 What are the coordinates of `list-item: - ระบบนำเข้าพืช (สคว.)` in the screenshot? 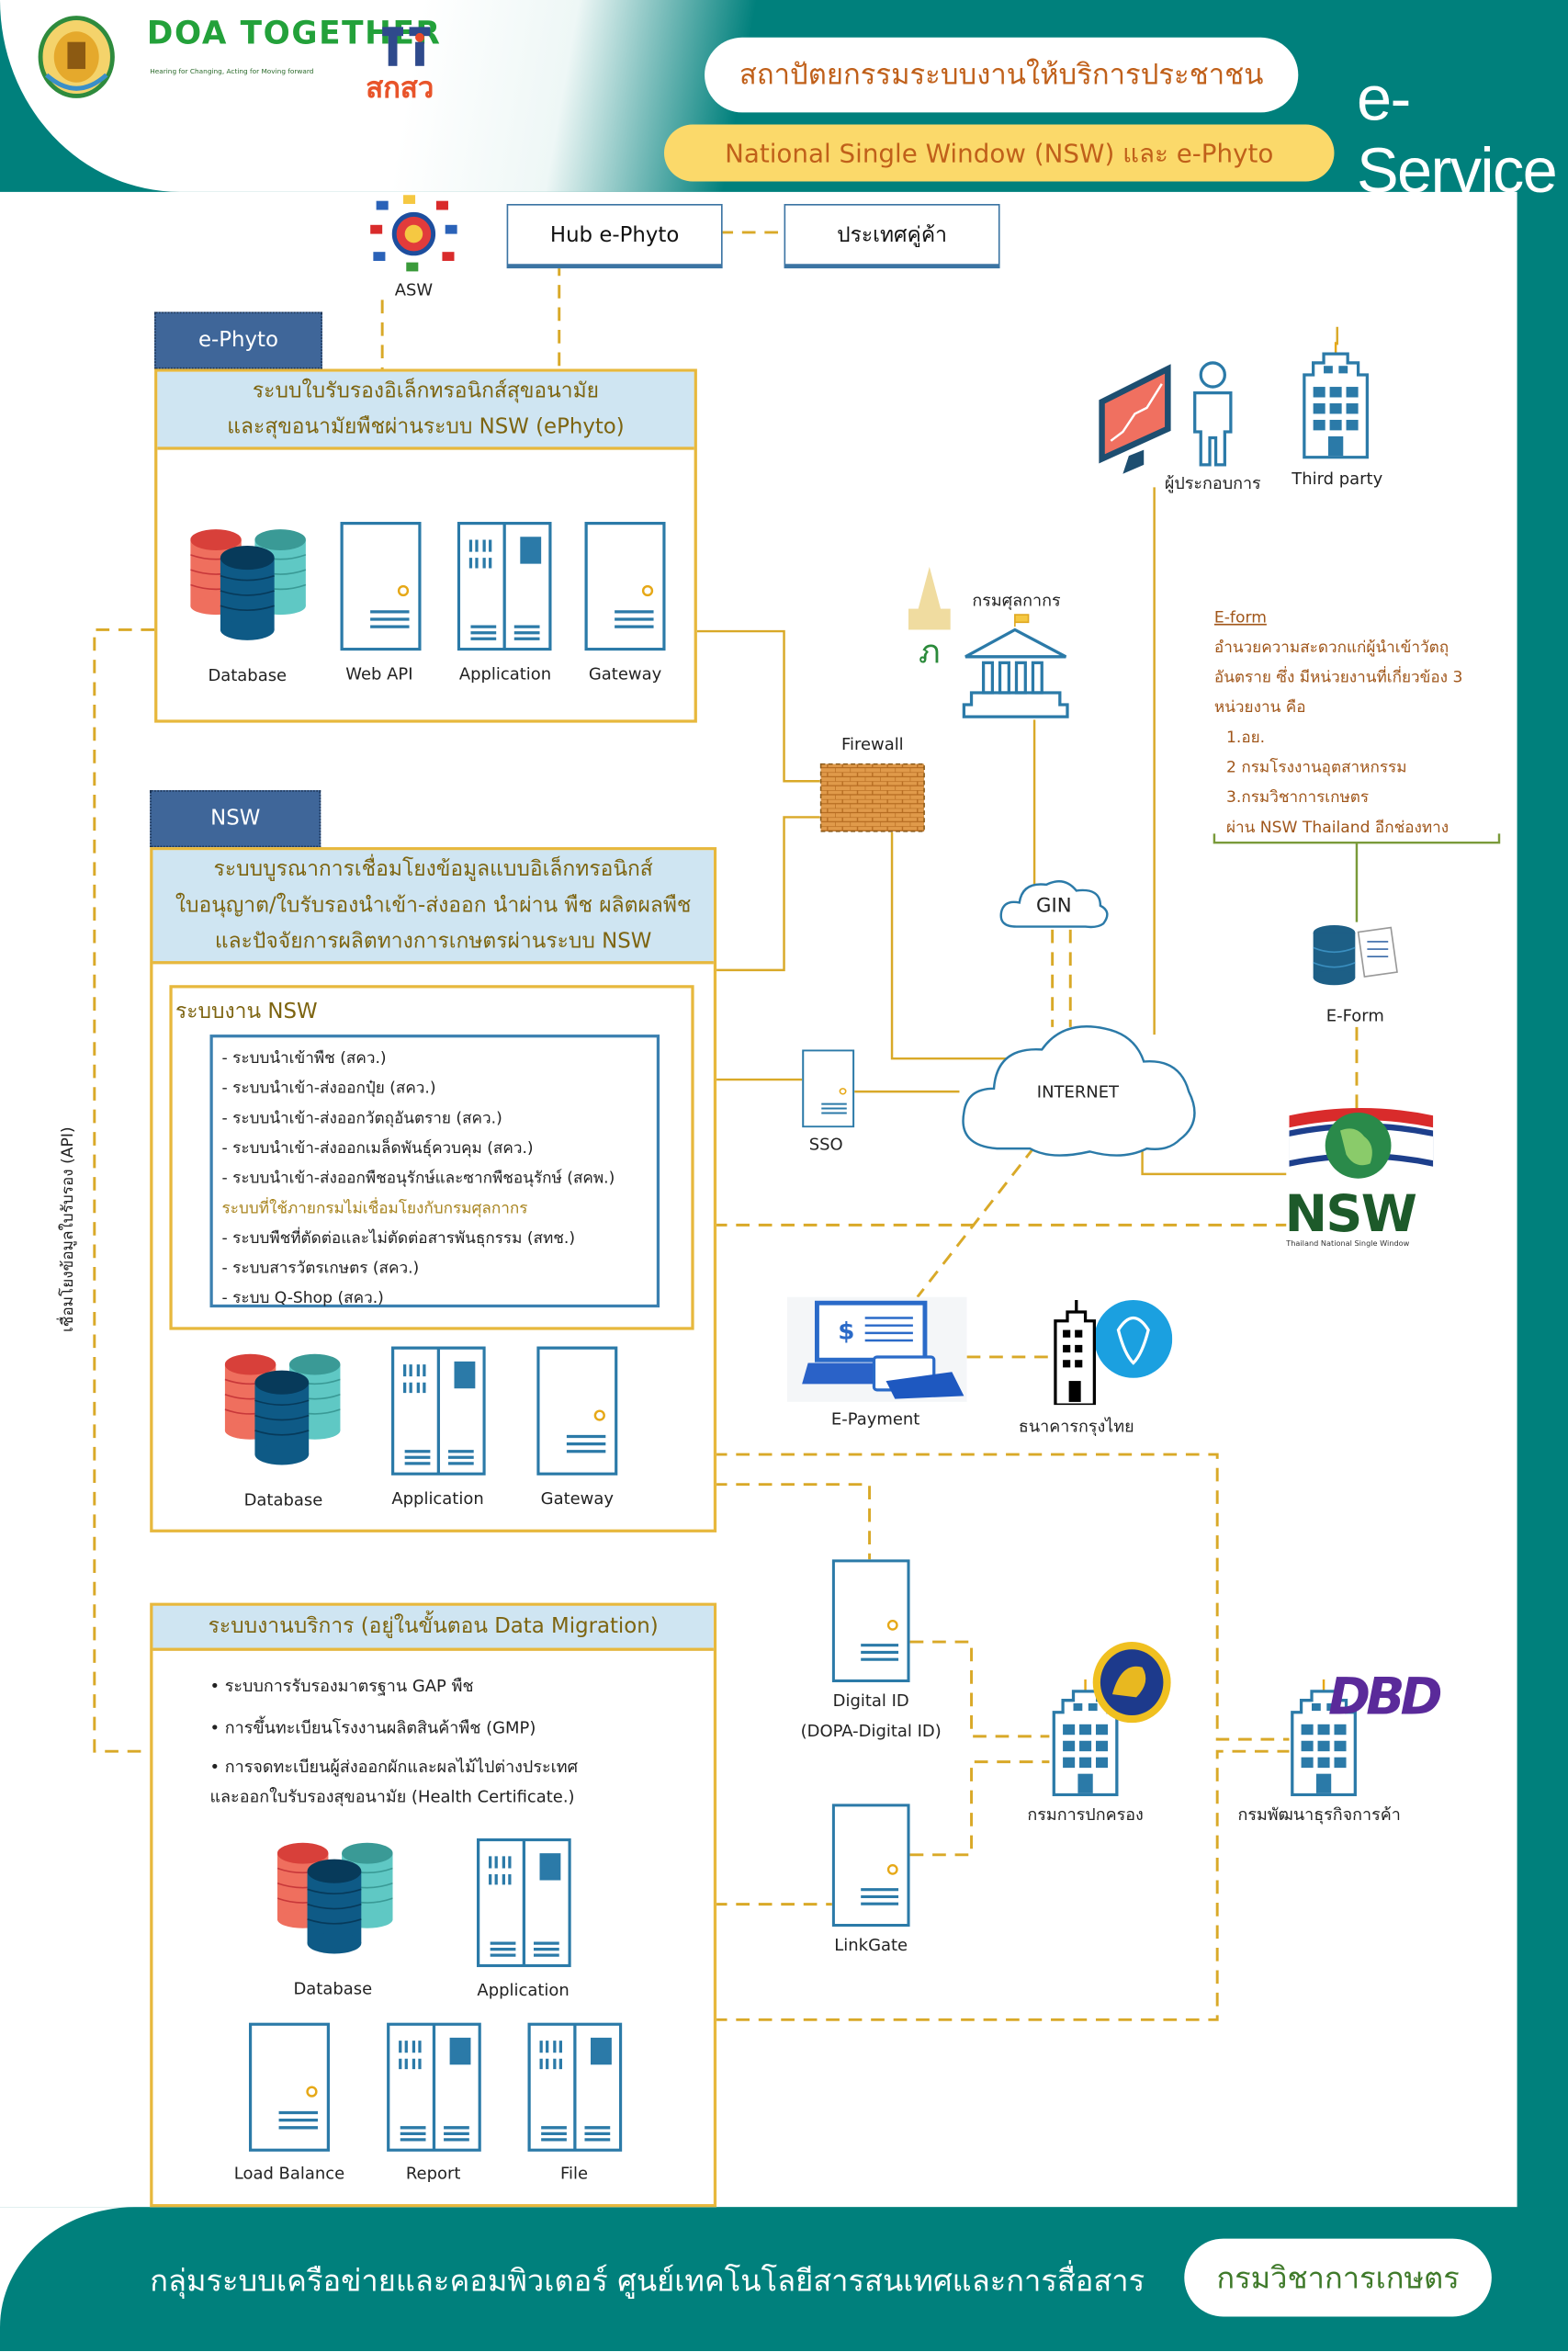 It's located at (304, 1059).